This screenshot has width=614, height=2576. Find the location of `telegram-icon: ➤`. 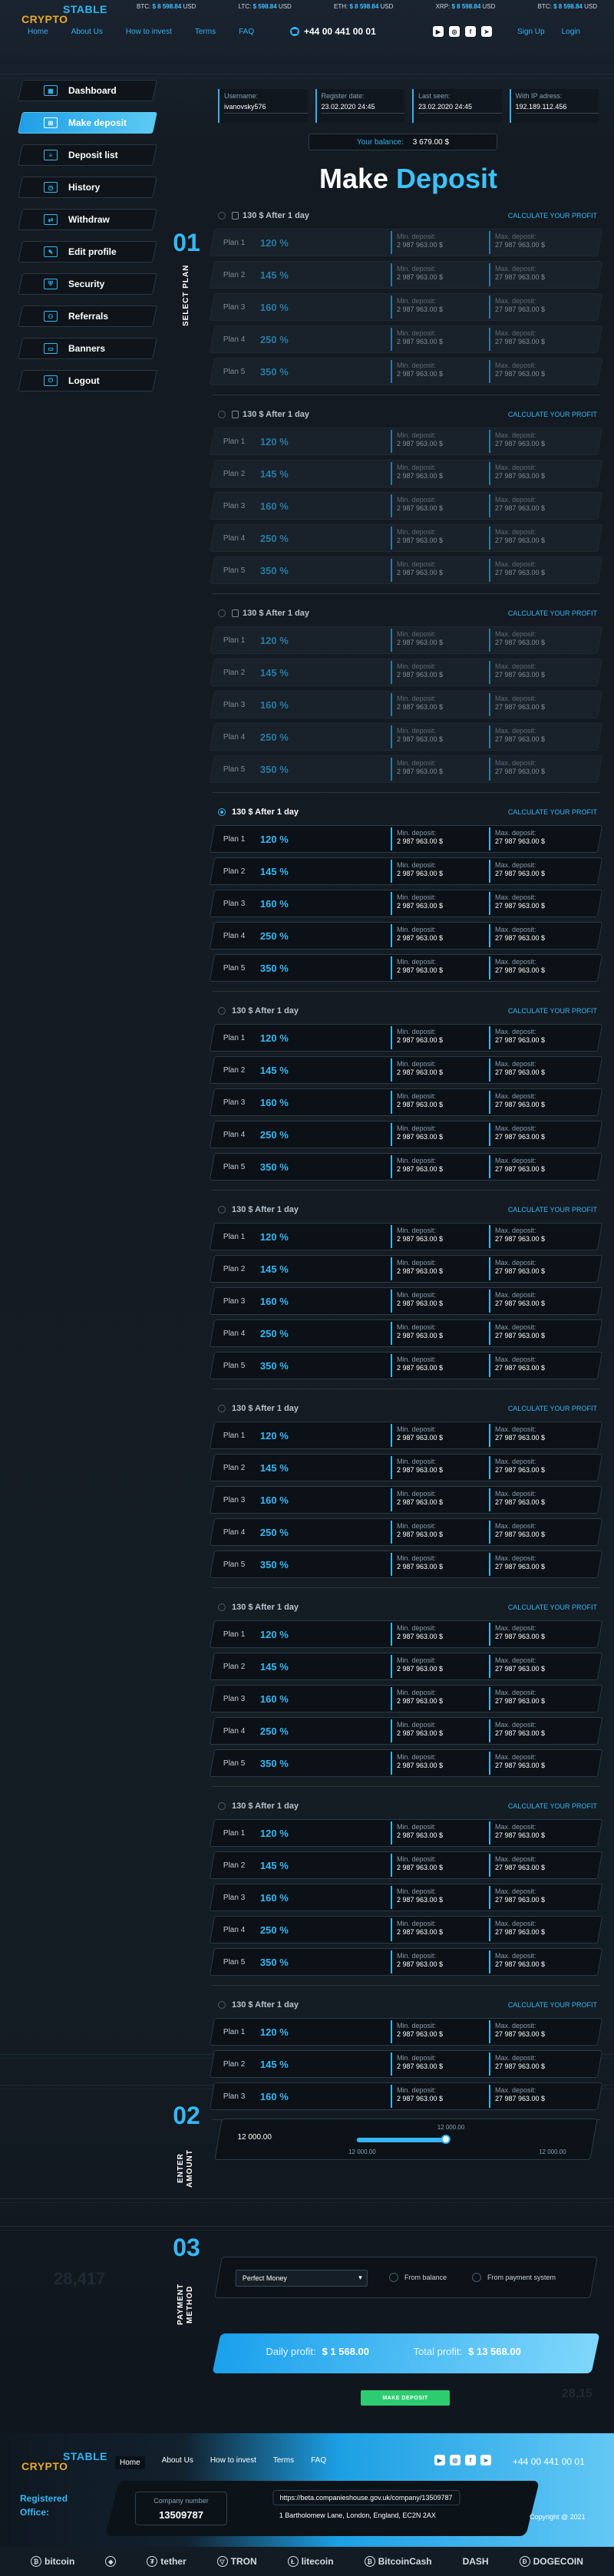

telegram-icon: ➤ is located at coordinates (485, 2460).